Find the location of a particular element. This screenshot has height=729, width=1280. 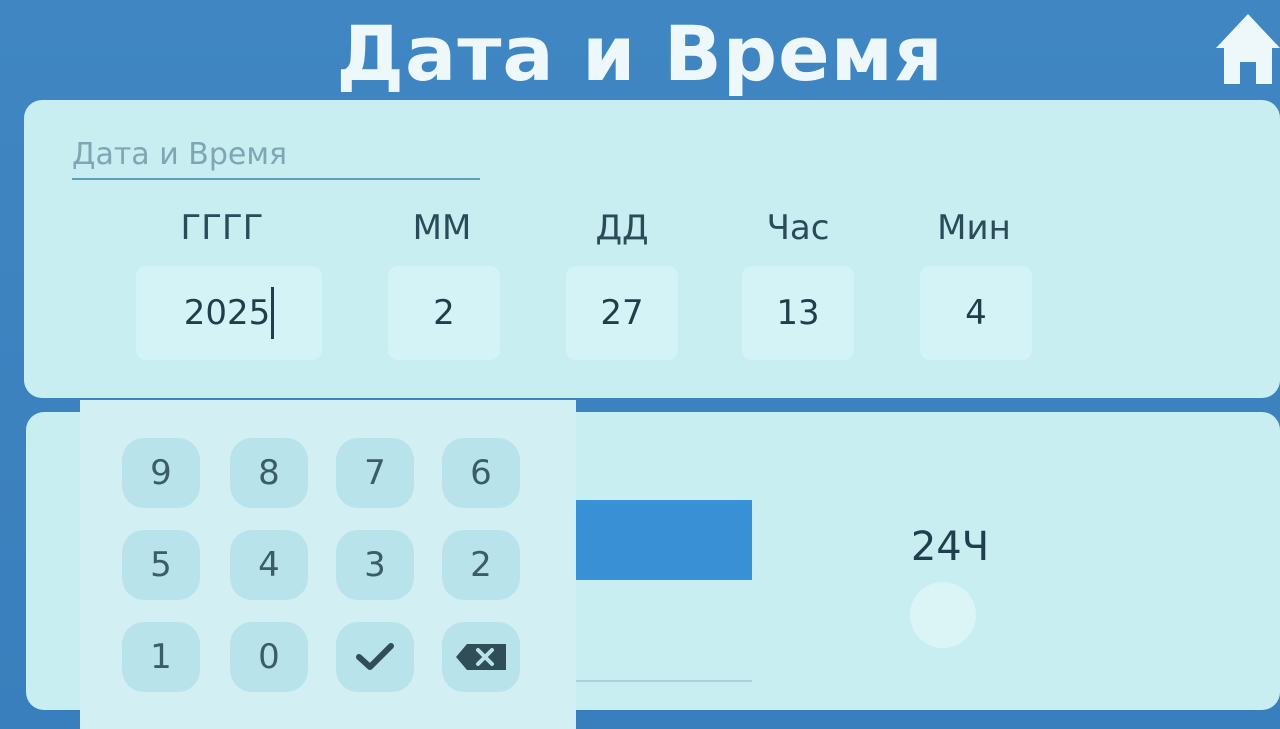

key-1: 1 is located at coordinates (161, 657).